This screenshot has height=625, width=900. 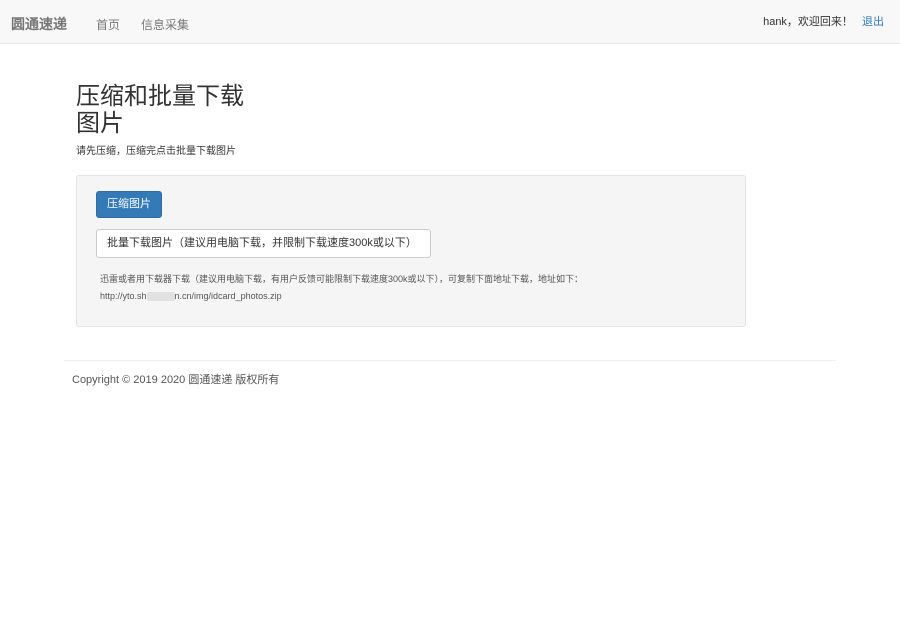 What do you see at coordinates (228, 296) in the screenshot?
I see `download-url-suffix: n.cn/img/idcard_photos.zip` at bounding box center [228, 296].